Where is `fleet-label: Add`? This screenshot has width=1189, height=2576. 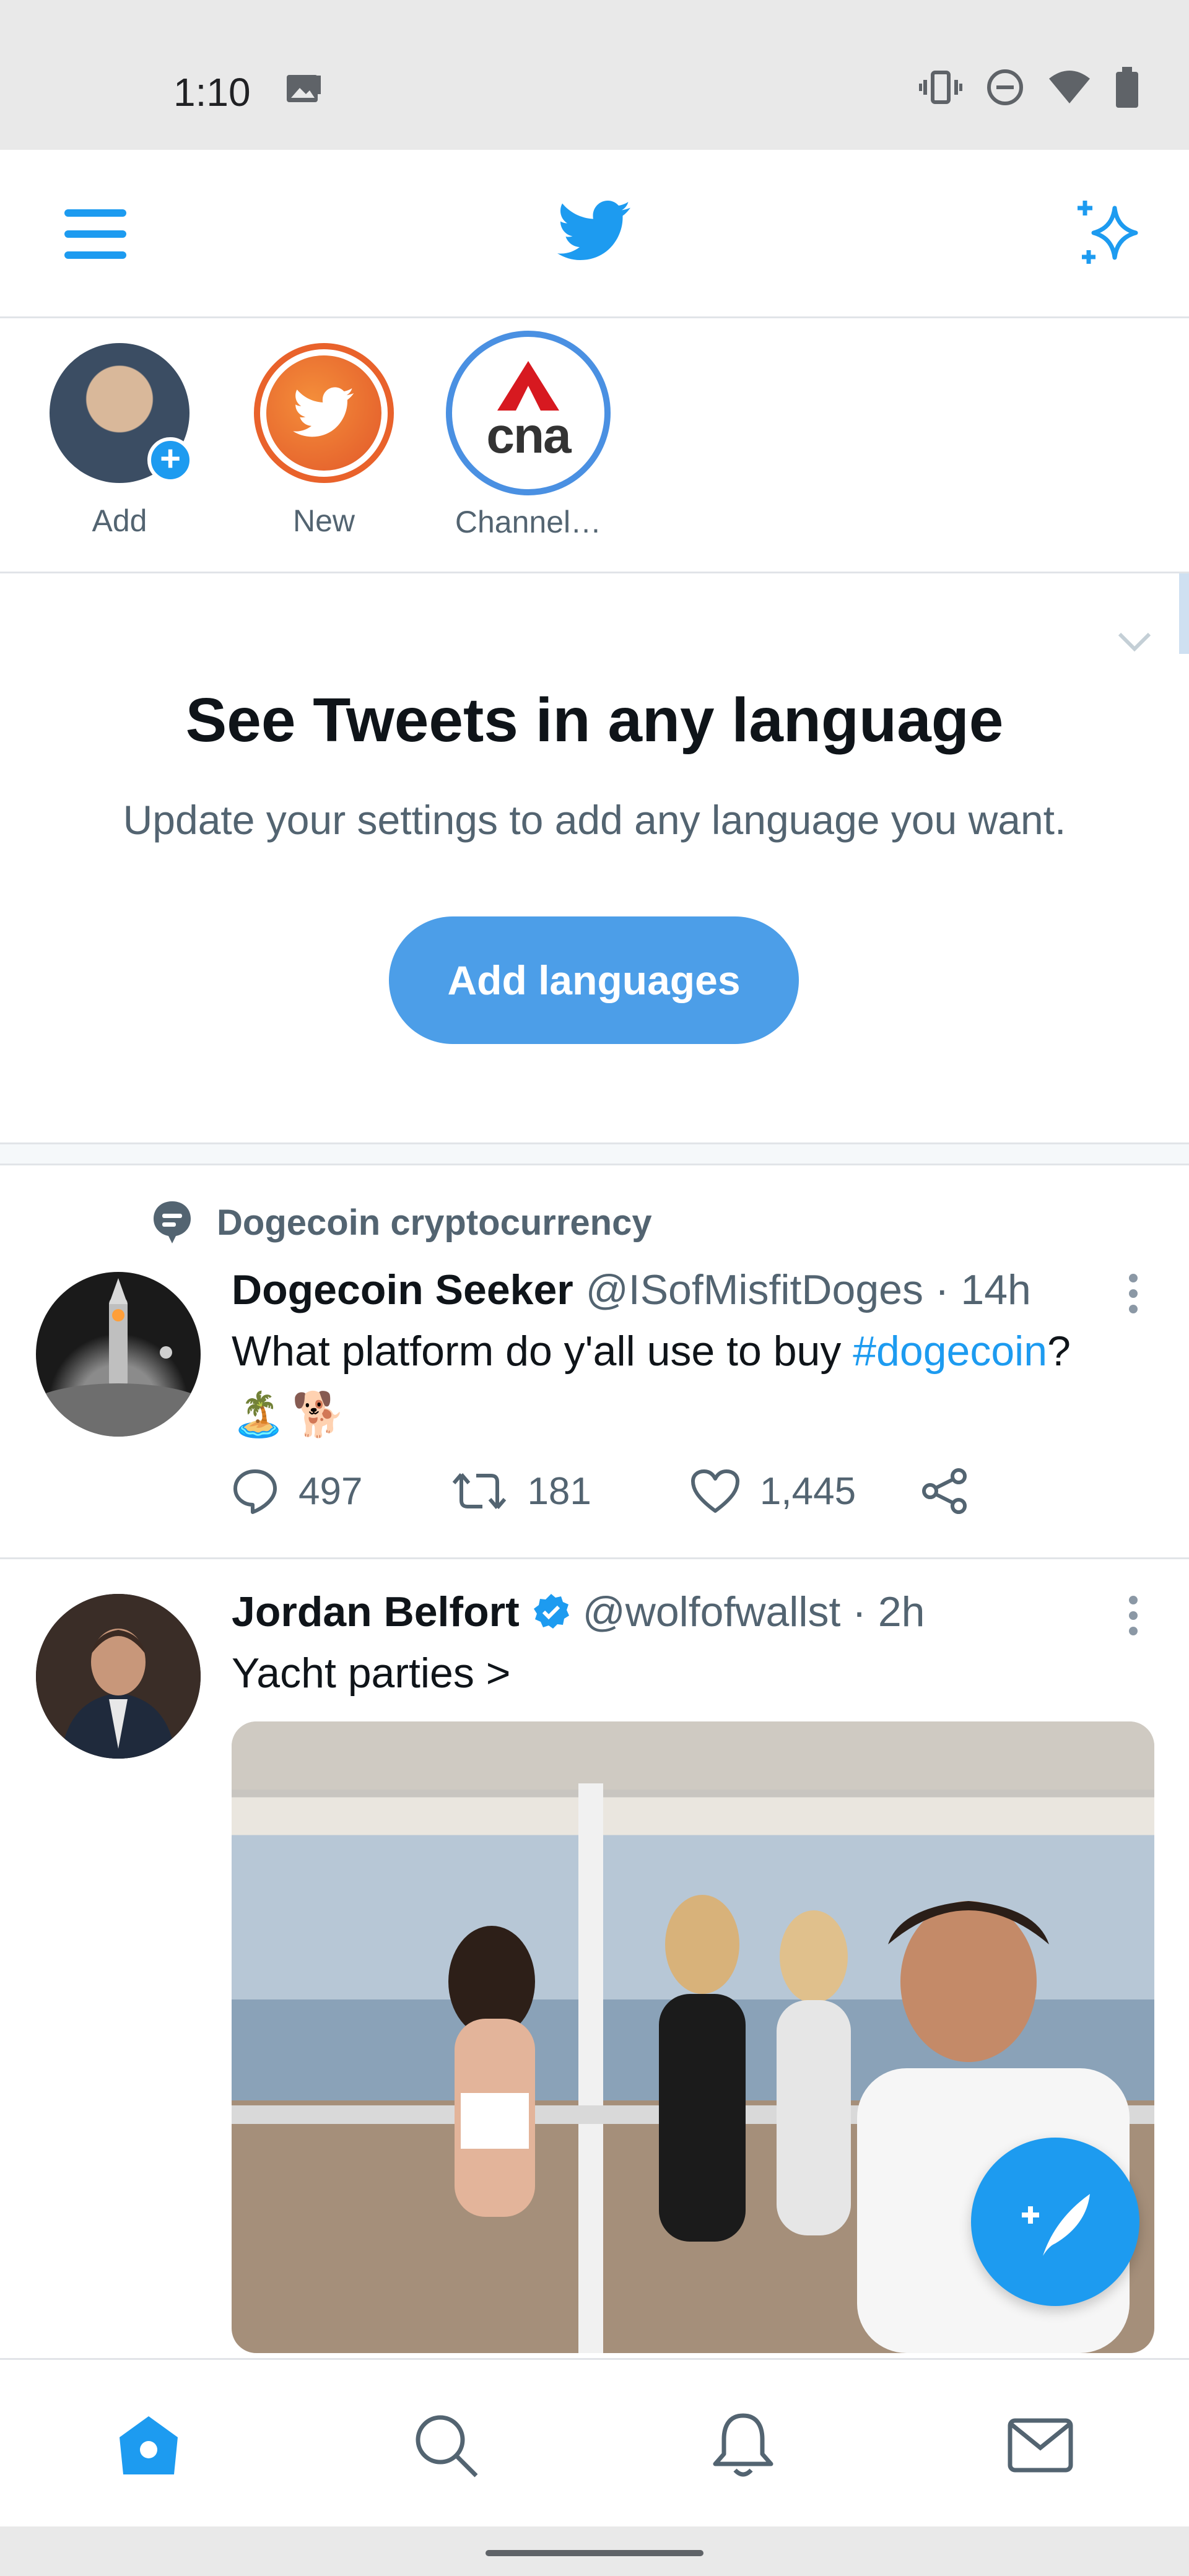
fleet-label: Add is located at coordinates (119, 520).